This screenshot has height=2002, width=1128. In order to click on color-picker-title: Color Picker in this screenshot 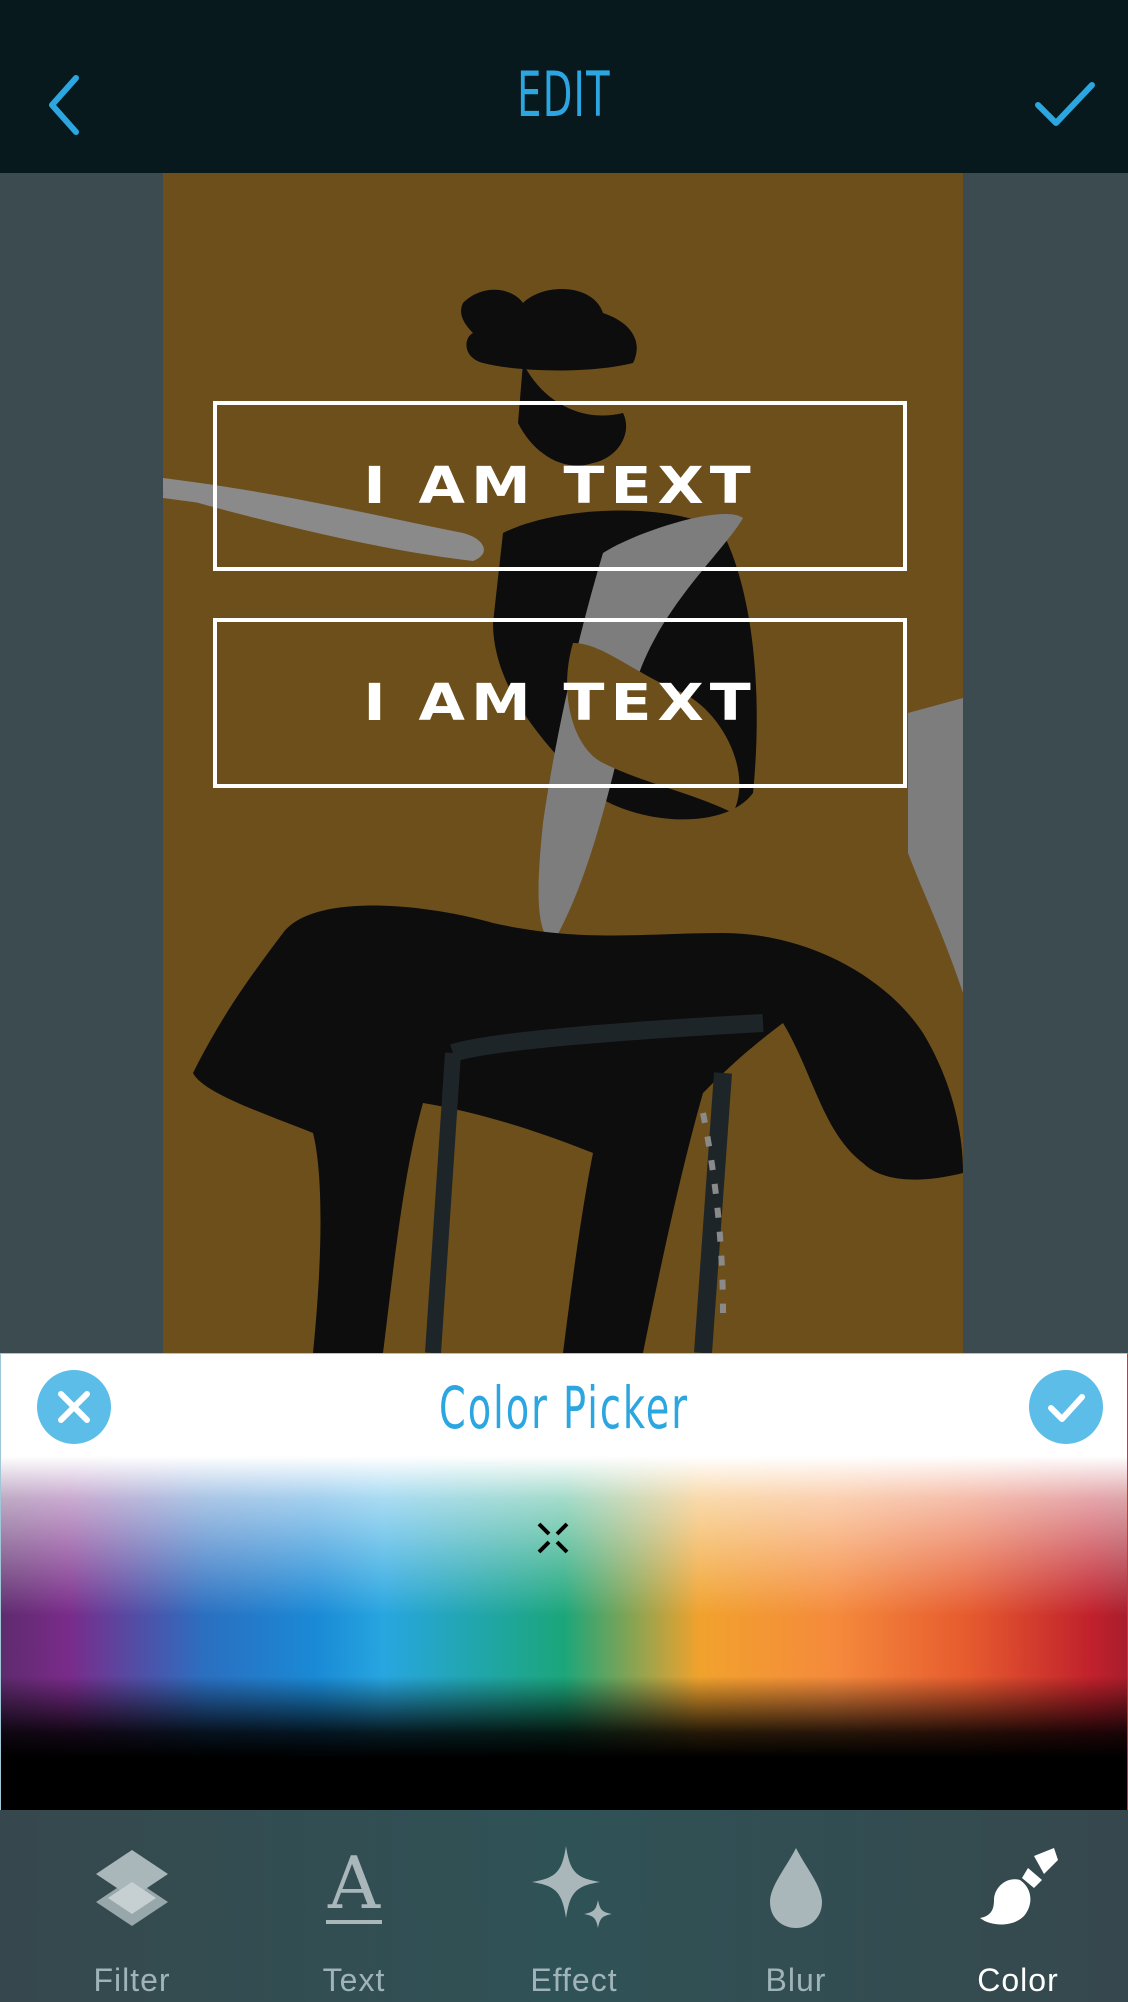, I will do `click(564, 1408)`.